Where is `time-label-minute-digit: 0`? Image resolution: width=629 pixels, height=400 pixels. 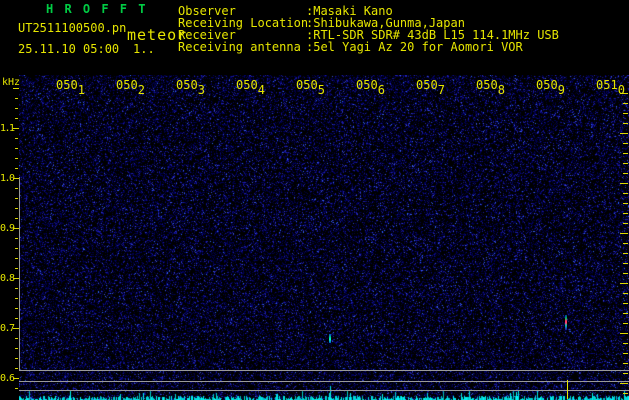
time-label-minute-digit: 0 is located at coordinates (621, 90).